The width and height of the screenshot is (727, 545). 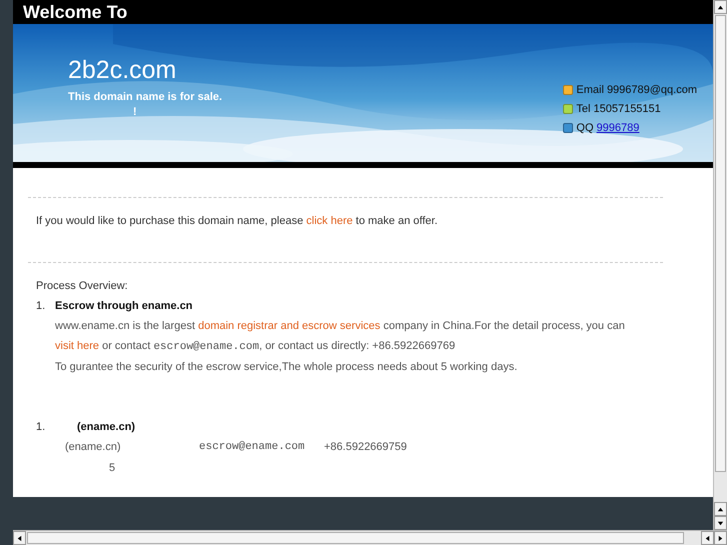 I want to click on link: domain registrar and escrow services, so click(x=289, y=326).